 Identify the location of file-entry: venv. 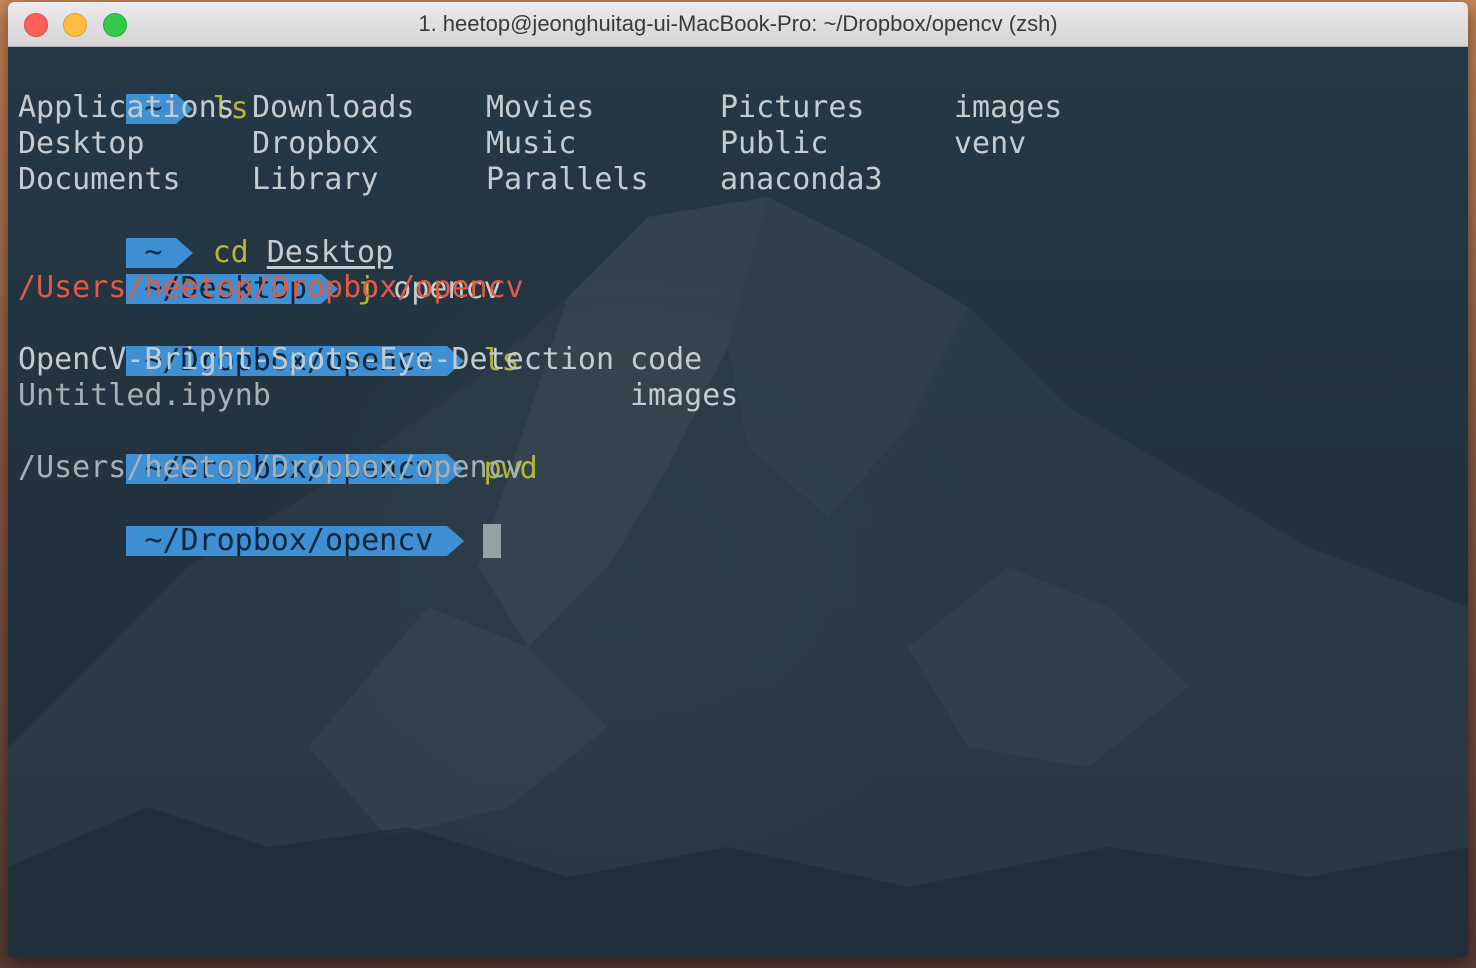
(990, 143).